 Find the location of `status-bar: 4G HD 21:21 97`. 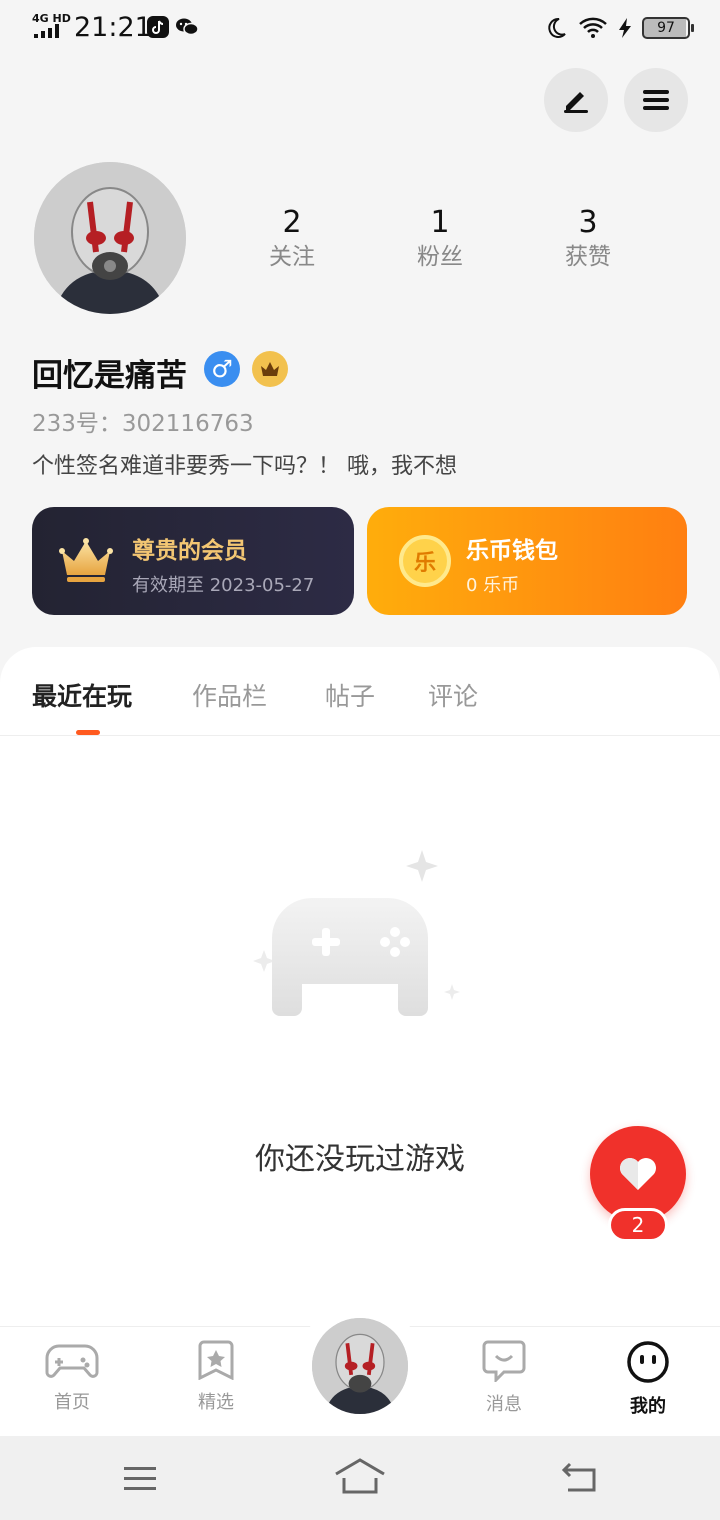

status-bar: 4G HD 21:21 97 is located at coordinates (360, 28).